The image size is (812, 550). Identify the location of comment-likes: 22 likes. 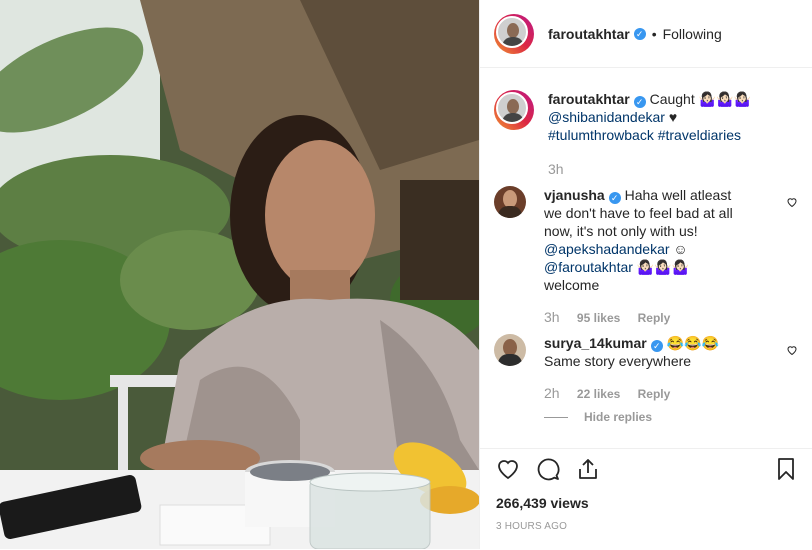
(598, 394).